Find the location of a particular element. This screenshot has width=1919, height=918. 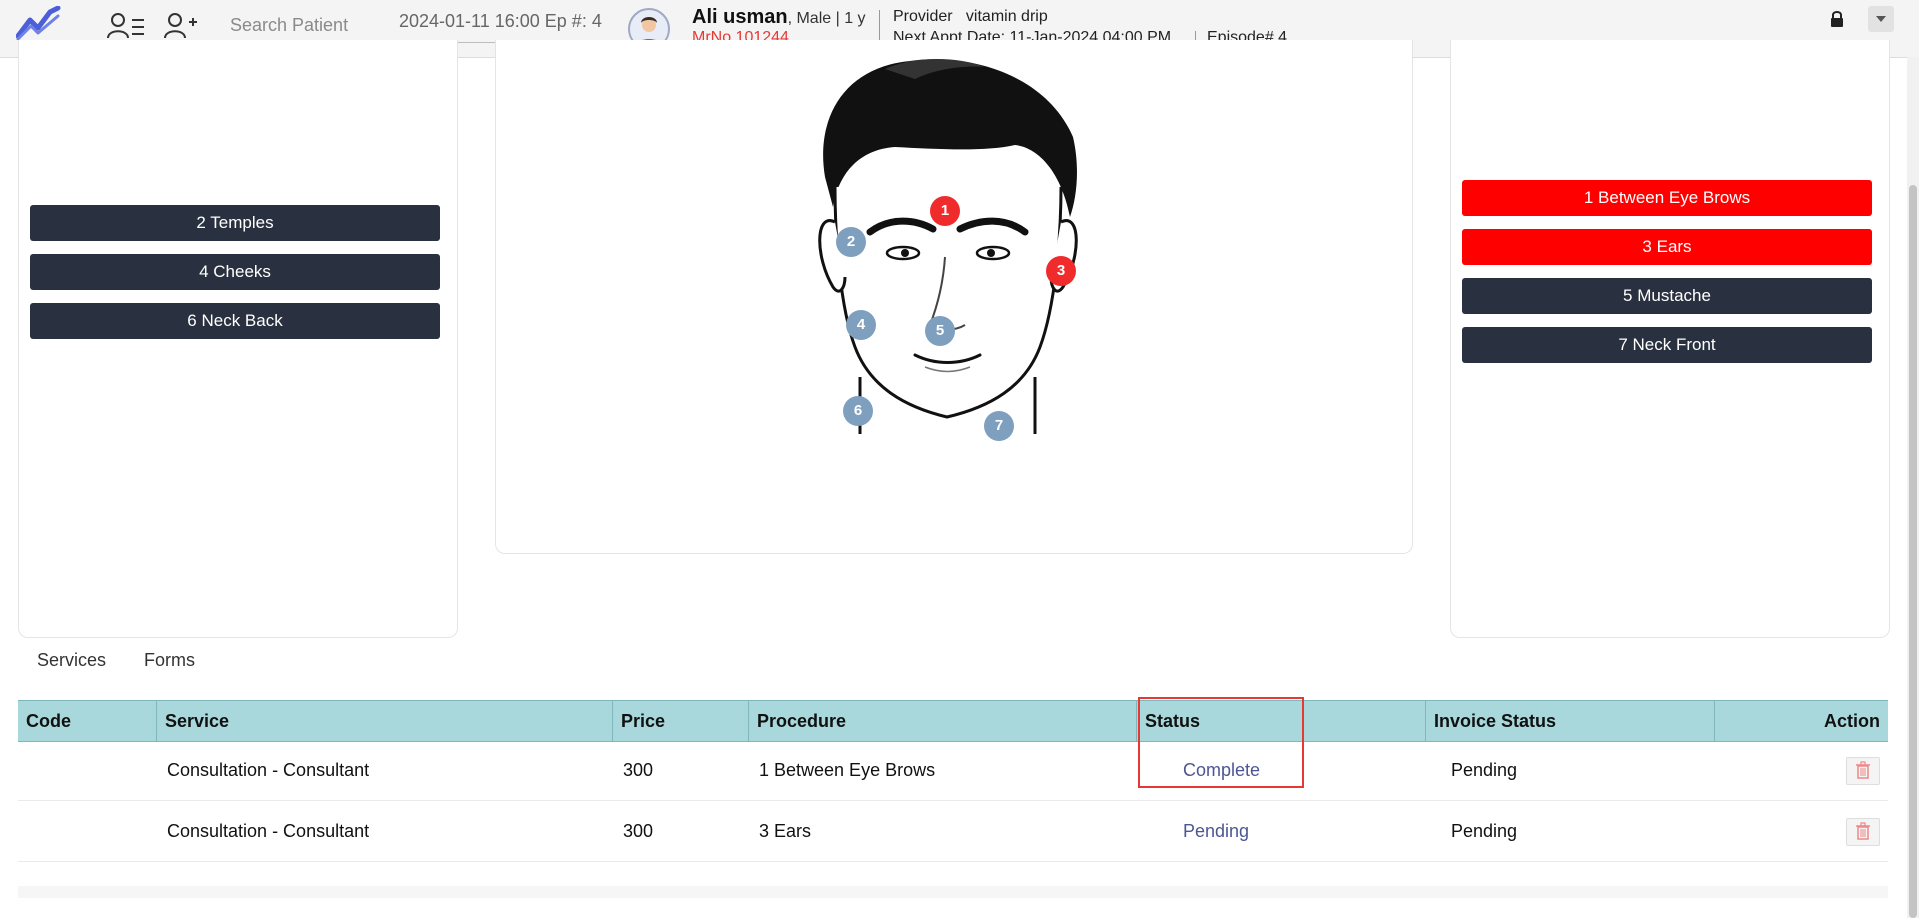

scrollbar-thumb is located at coordinates (1913, 551).